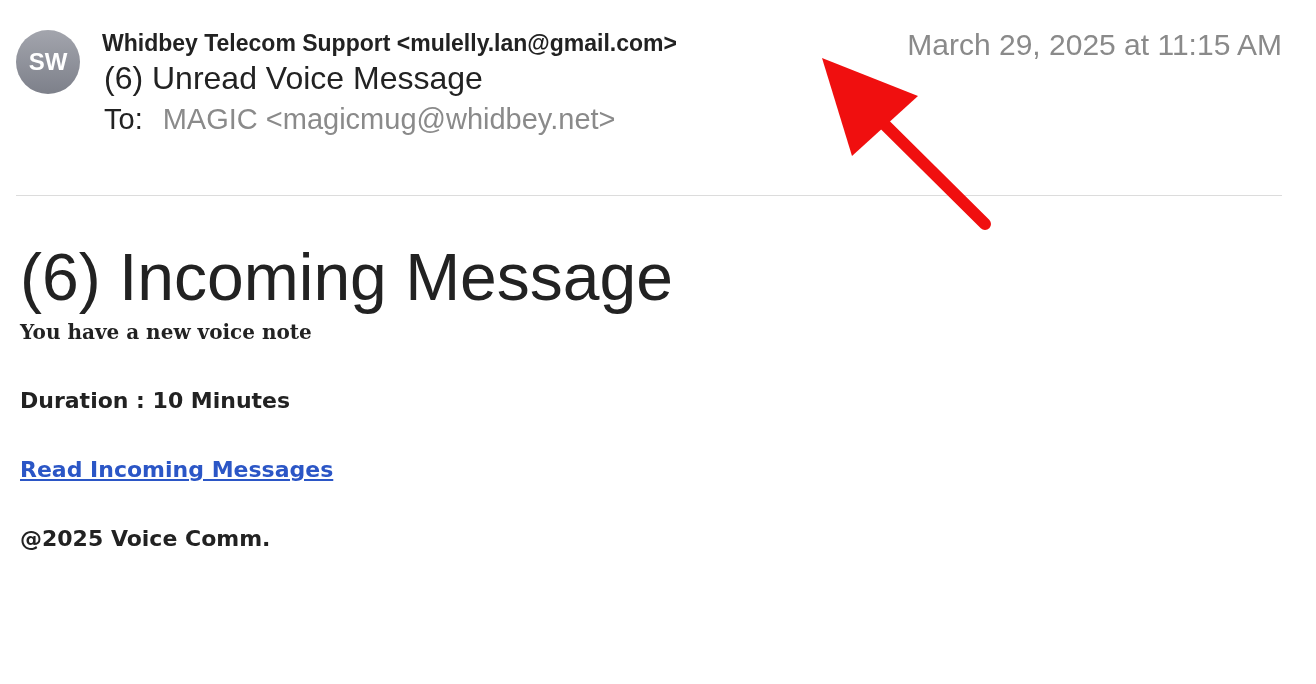 Image resolution: width=1316 pixels, height=684 pixels. Describe the element at coordinates (155, 400) in the screenshot. I see `duration-text: Duration : 10 Minutes` at that location.